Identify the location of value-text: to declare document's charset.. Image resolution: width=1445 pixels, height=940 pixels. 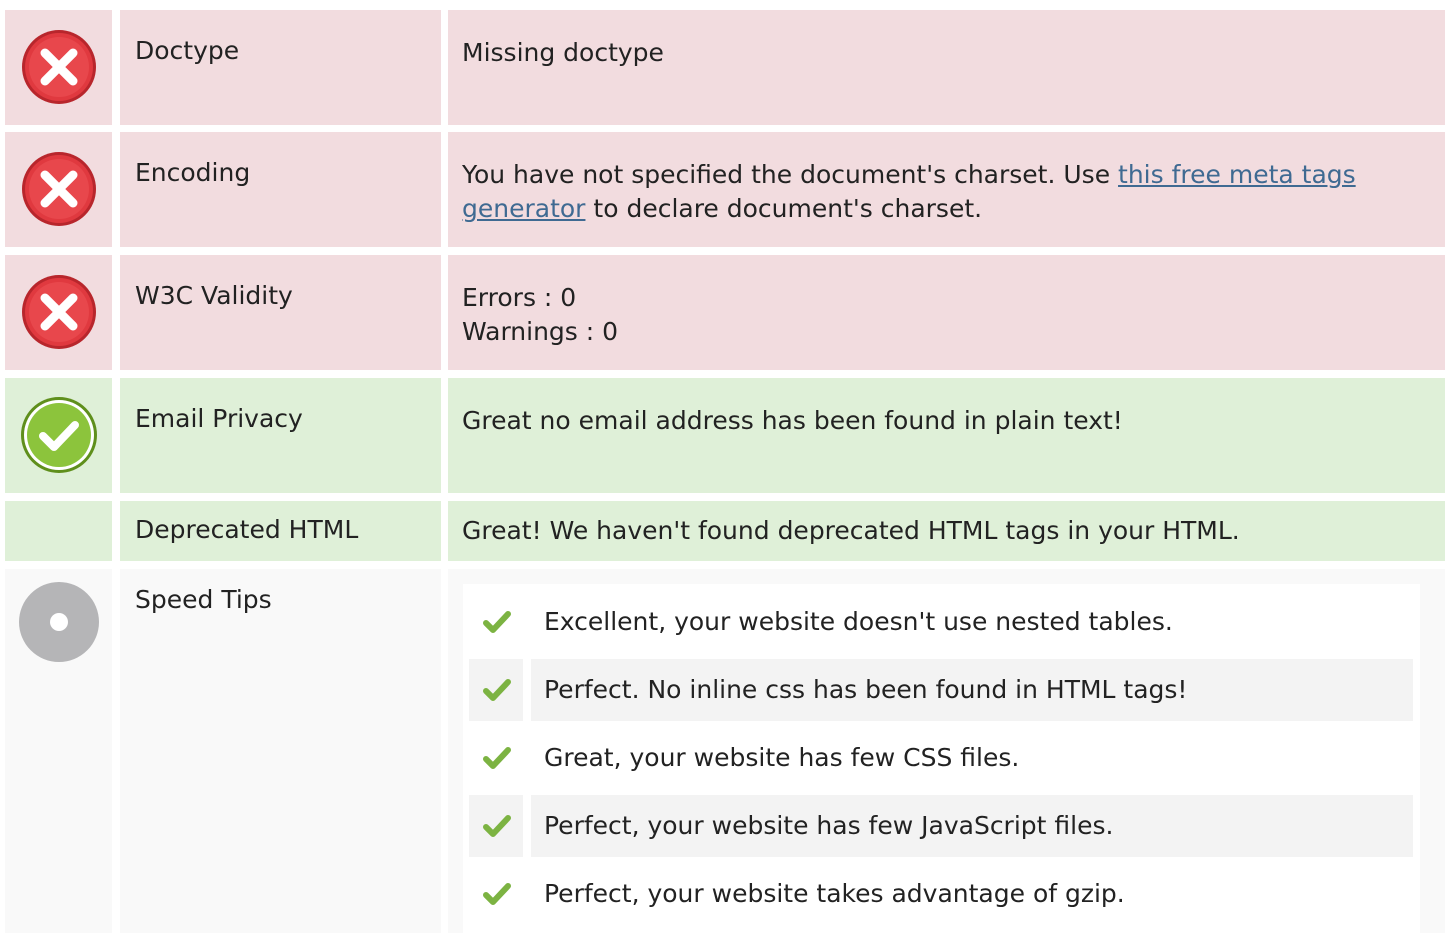
(784, 208).